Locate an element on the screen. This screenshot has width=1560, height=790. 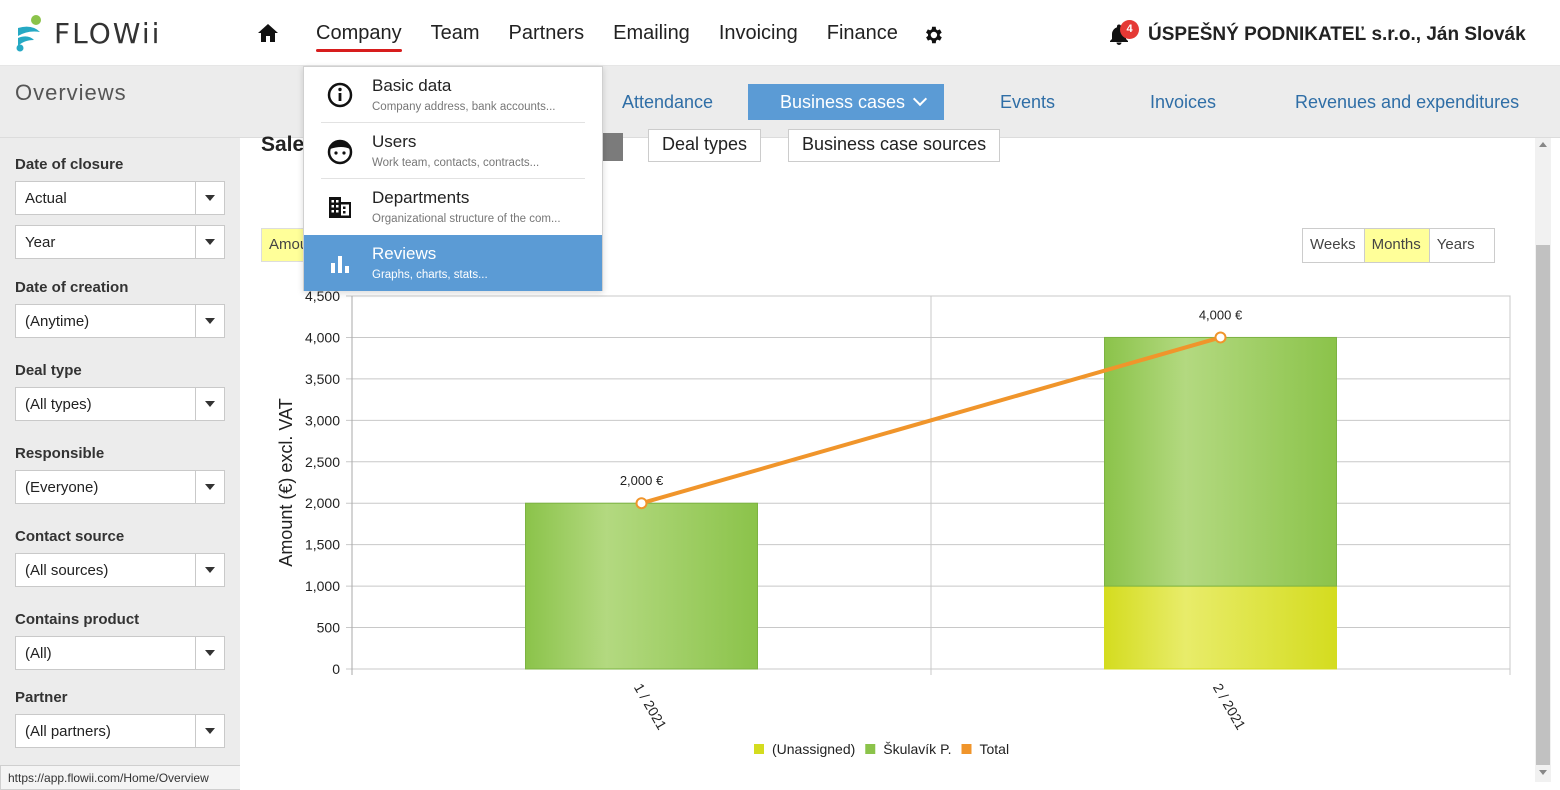
select-value: (All types) is located at coordinates (58, 404).